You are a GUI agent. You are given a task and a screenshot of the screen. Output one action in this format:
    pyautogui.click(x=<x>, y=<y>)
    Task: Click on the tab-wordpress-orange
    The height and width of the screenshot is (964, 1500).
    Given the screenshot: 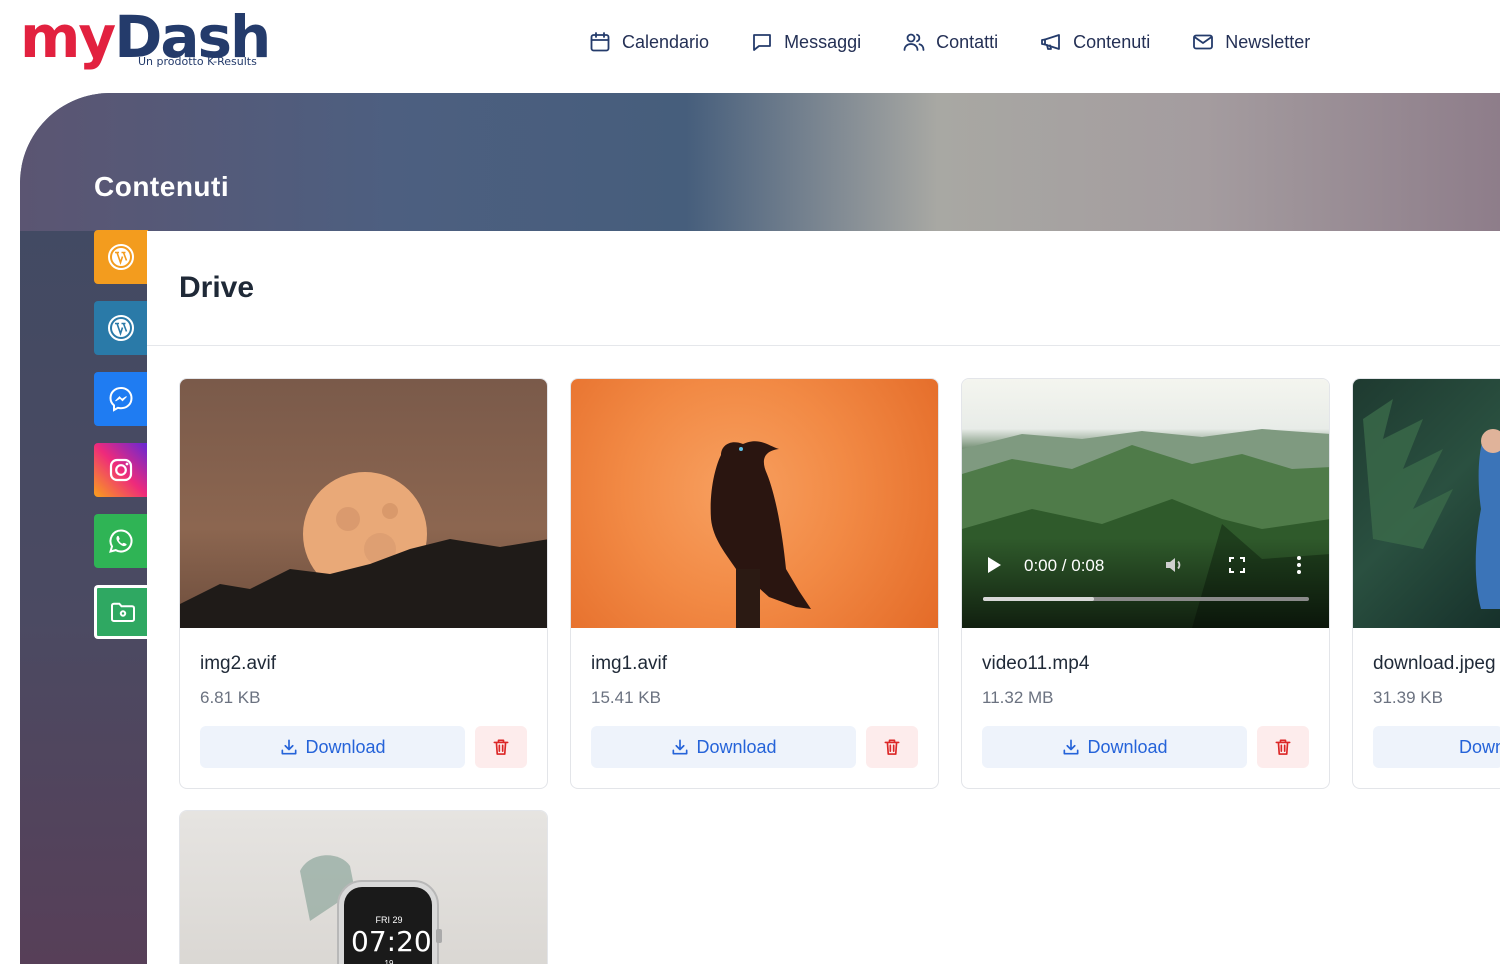 What is the action you would take?
    pyautogui.click(x=121, y=257)
    